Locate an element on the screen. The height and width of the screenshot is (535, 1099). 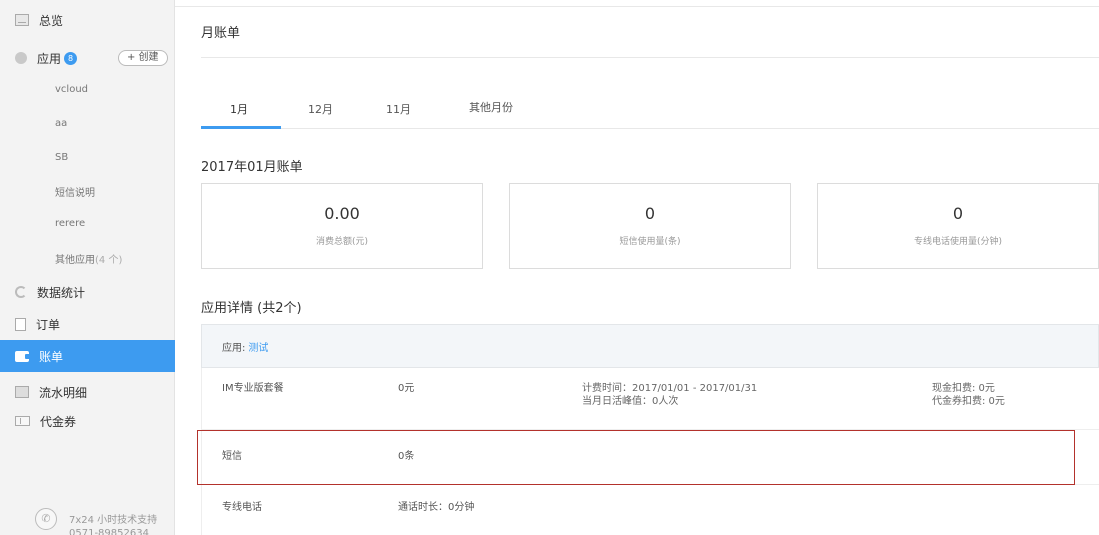
apps-count-badge: 8 is located at coordinates (71, 58).